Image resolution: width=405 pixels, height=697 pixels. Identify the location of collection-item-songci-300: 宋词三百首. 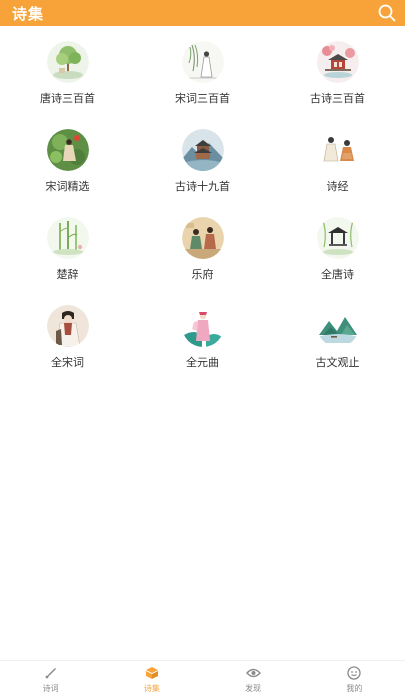
(202, 70).